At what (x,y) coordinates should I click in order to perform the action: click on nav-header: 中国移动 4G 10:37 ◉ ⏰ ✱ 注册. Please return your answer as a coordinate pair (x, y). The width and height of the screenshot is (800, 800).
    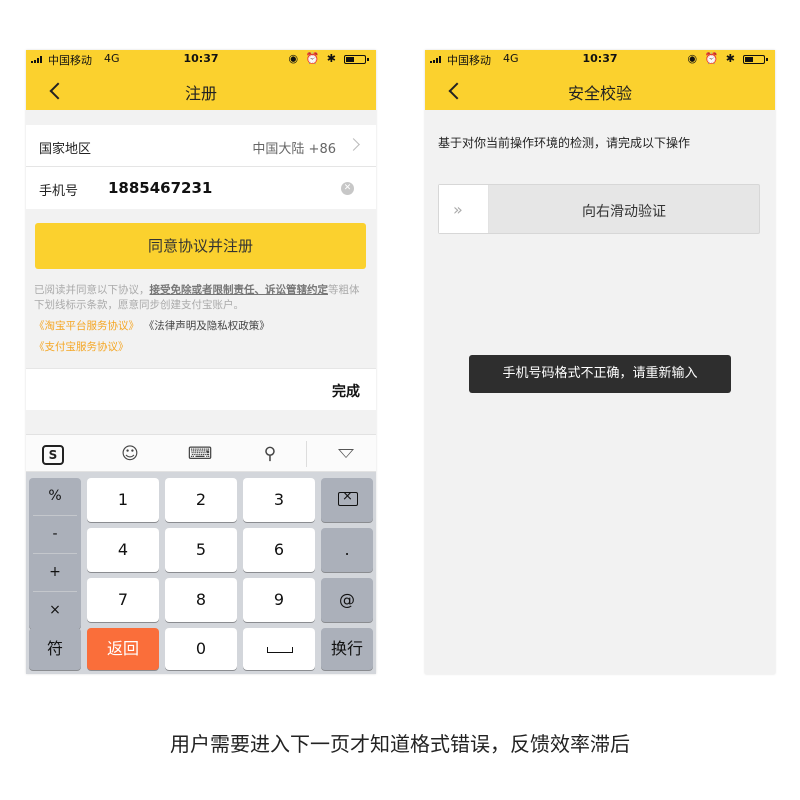
    Looking at the image, I should click on (201, 80).